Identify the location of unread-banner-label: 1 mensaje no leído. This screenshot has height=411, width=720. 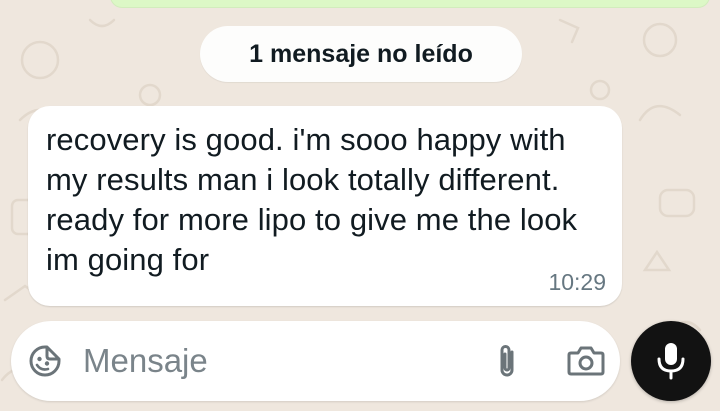
(361, 53).